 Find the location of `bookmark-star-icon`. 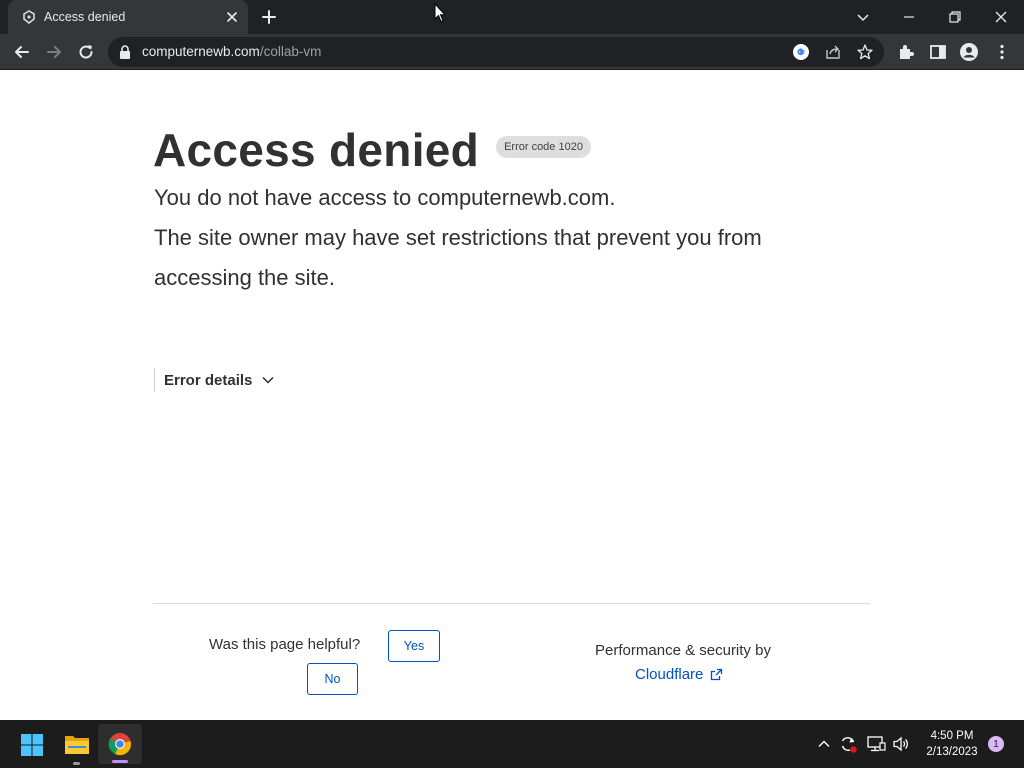

bookmark-star-icon is located at coordinates (865, 52).